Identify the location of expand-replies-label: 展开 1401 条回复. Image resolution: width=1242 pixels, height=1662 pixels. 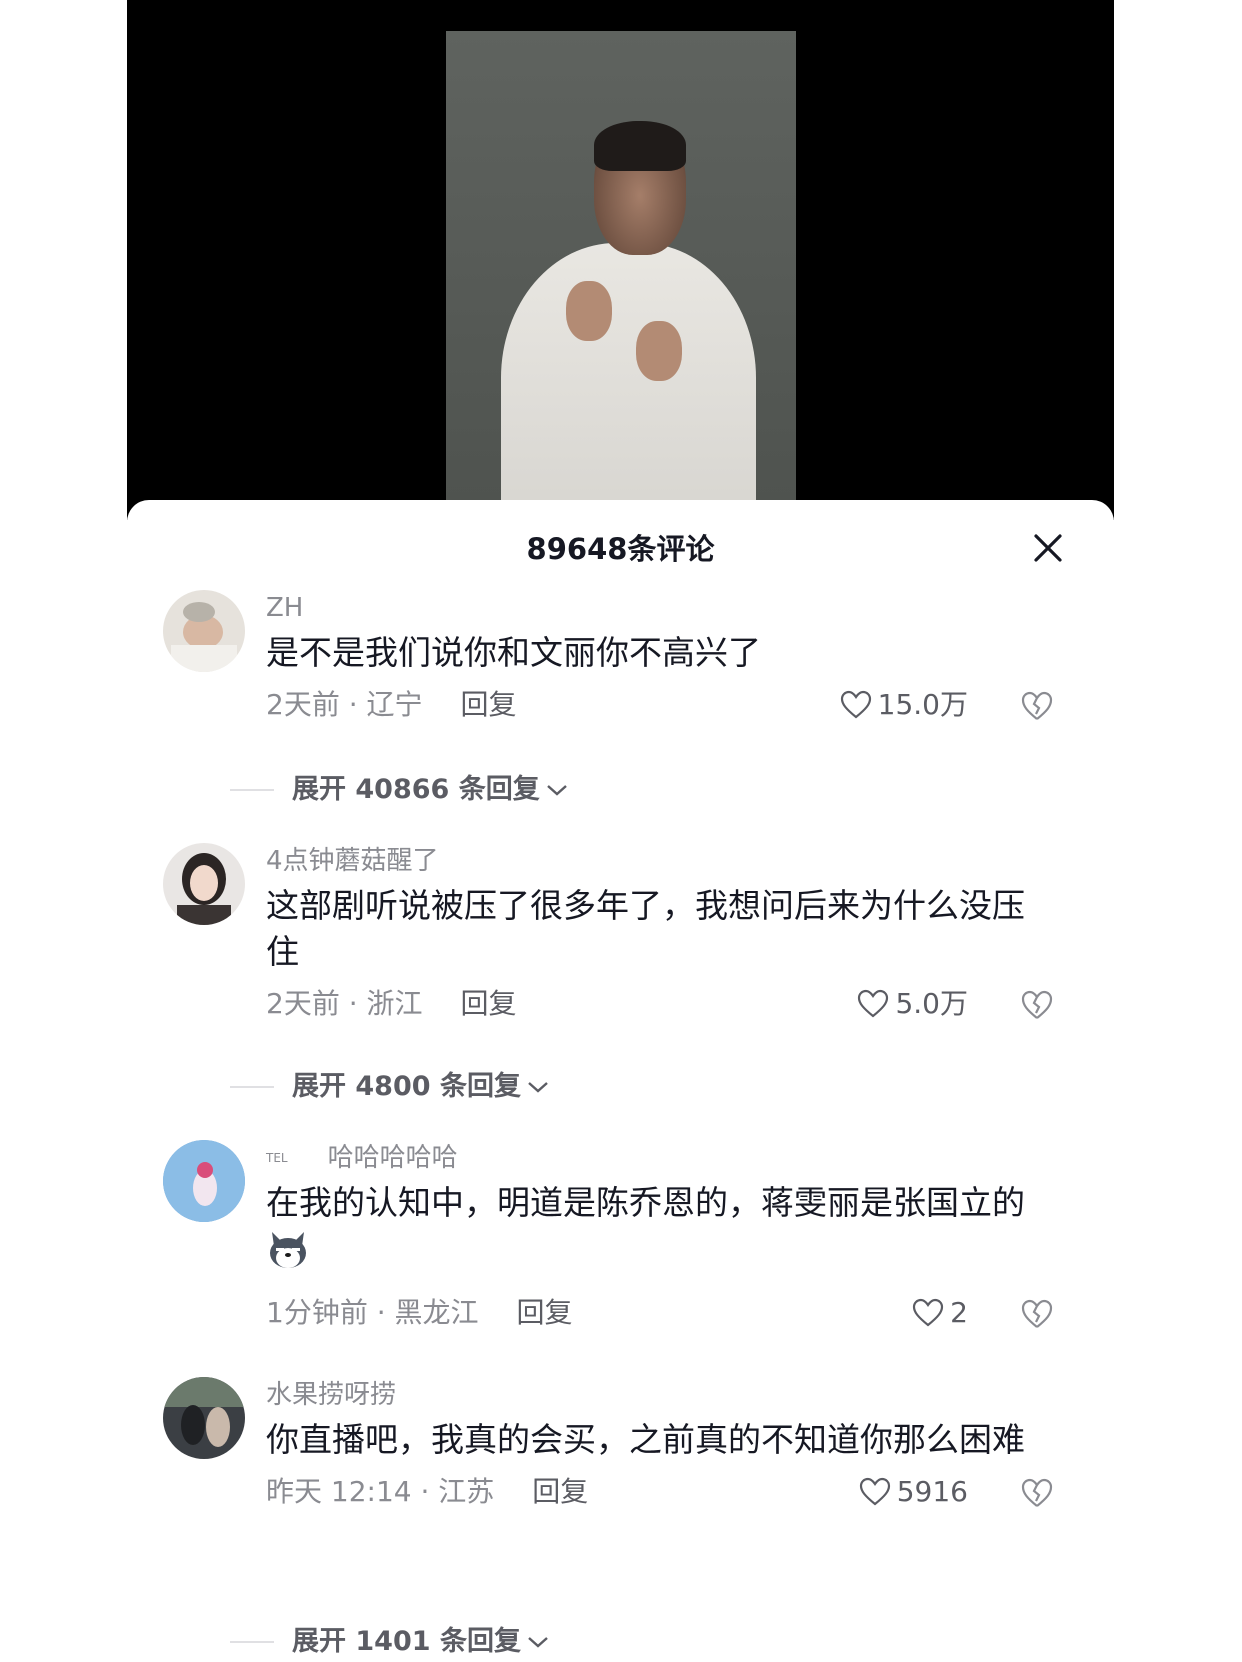
(406, 1641).